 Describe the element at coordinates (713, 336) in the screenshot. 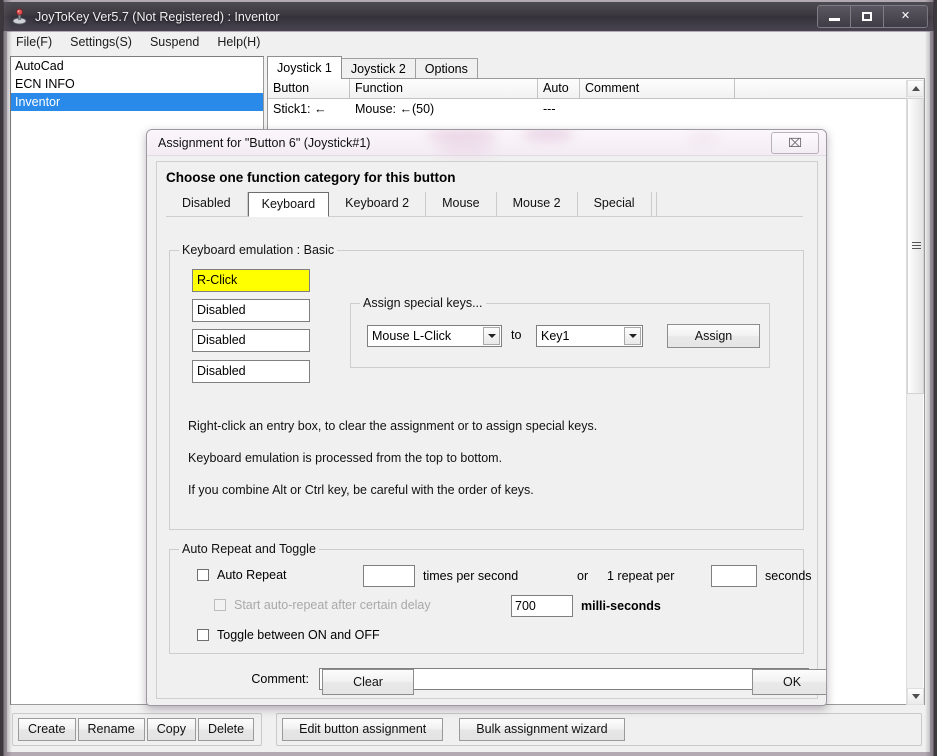

I see `assign-button: Assign` at that location.